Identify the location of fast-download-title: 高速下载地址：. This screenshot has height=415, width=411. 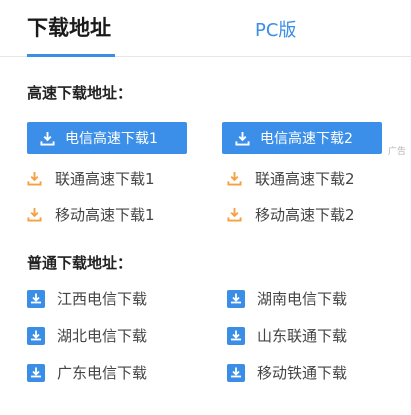
(80, 93).